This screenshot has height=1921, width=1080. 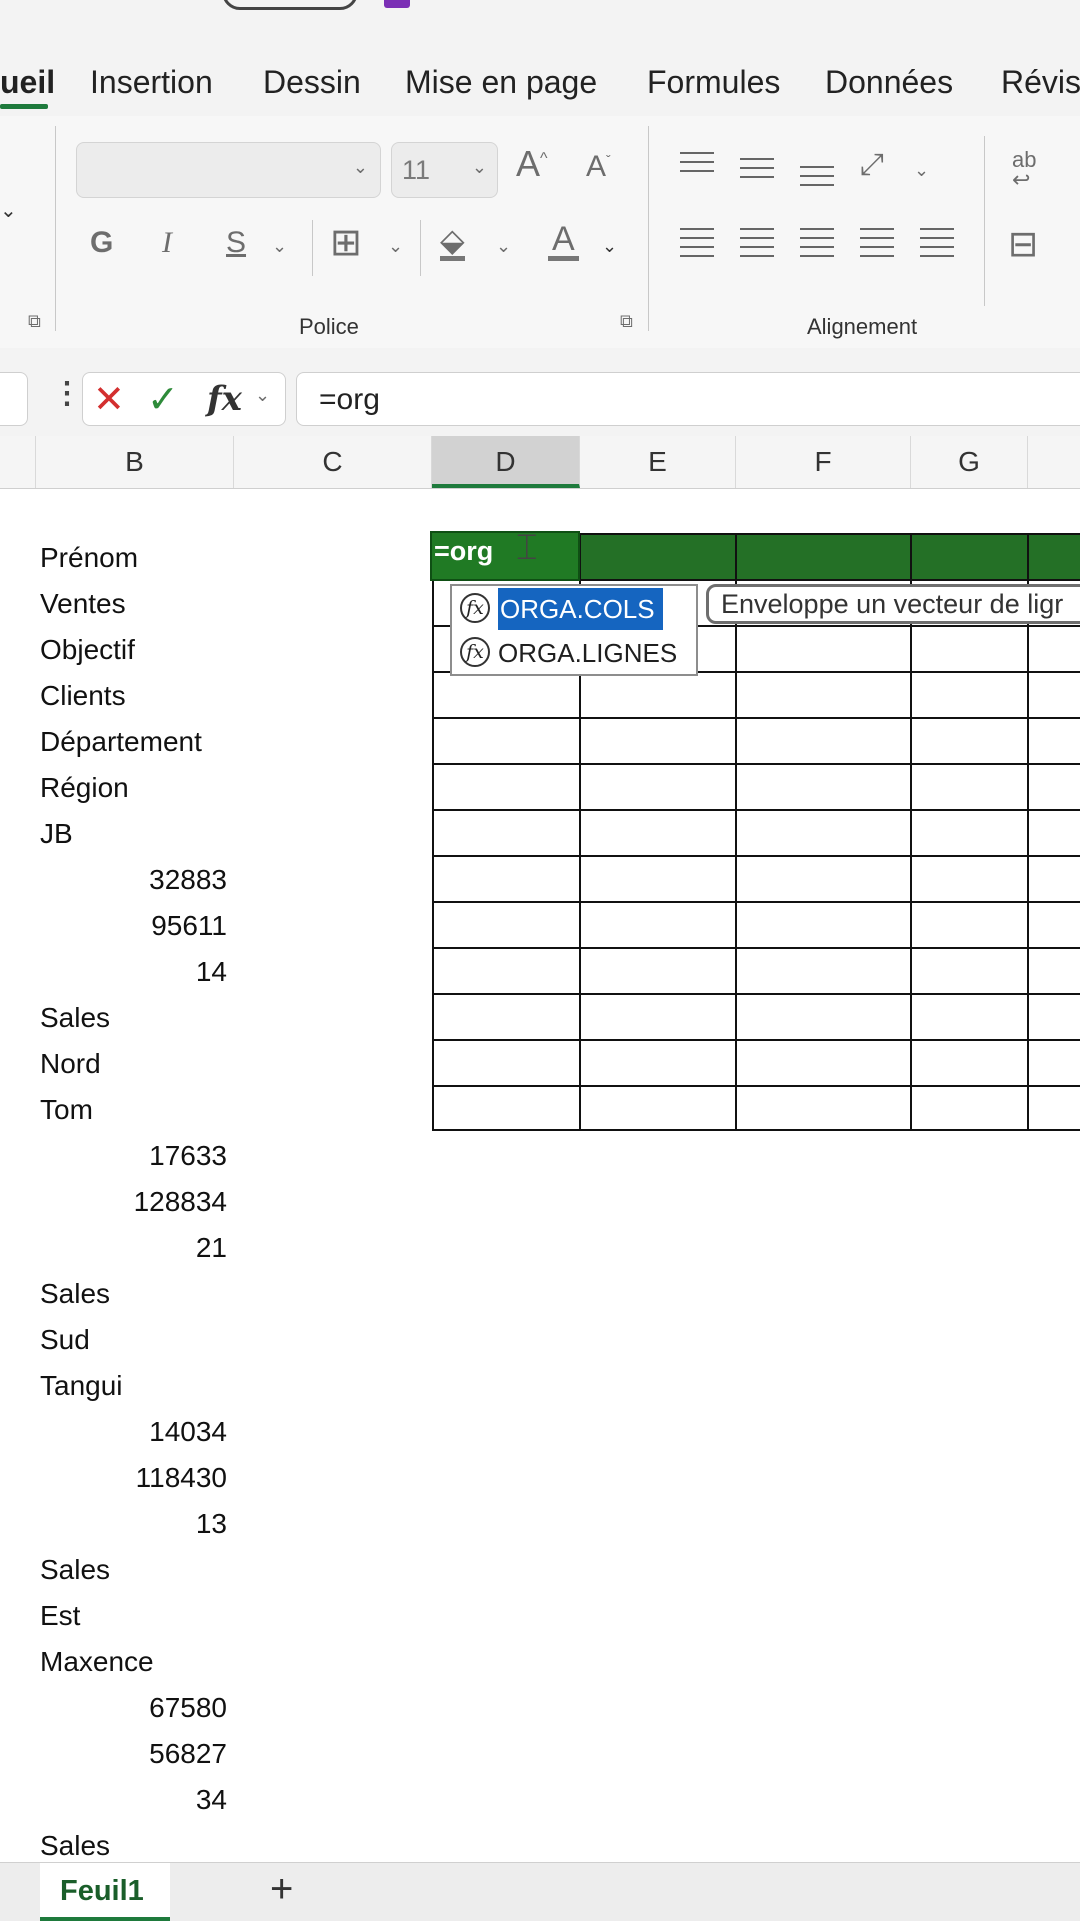 What do you see at coordinates (133, 788) in the screenshot?
I see `cell-b-7: Région` at bounding box center [133, 788].